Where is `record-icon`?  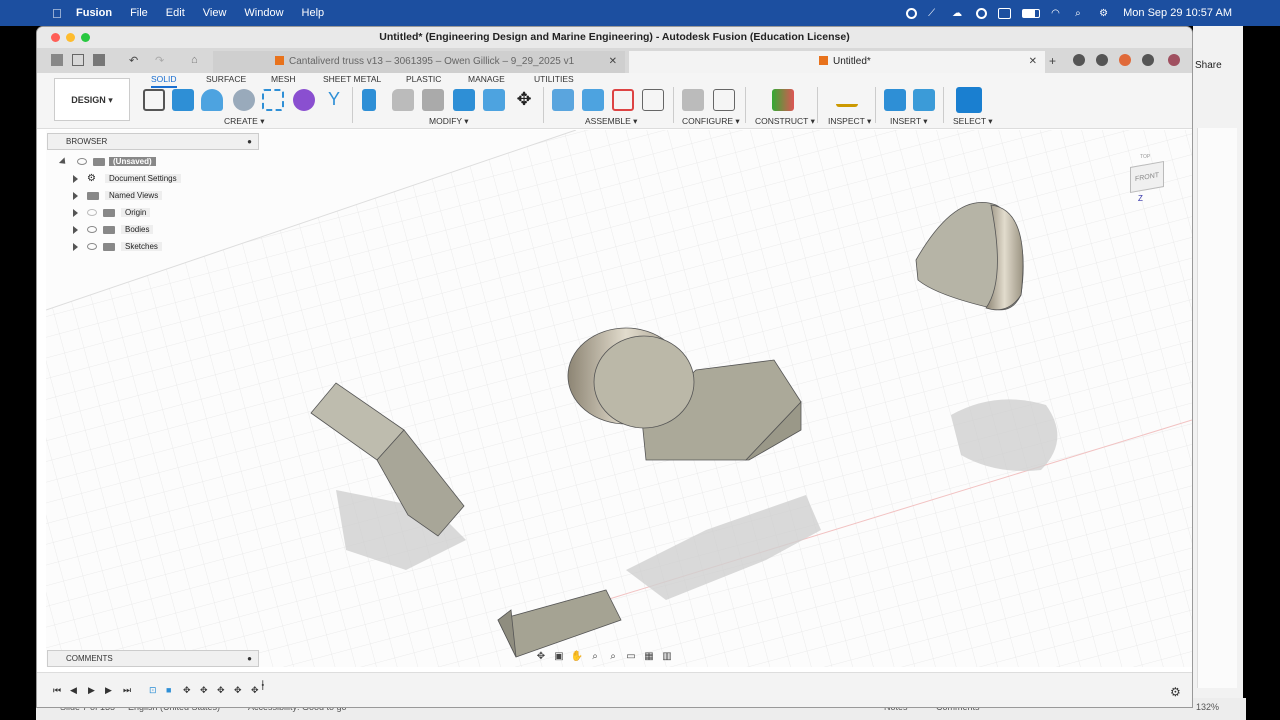 record-icon is located at coordinates (912, 13).